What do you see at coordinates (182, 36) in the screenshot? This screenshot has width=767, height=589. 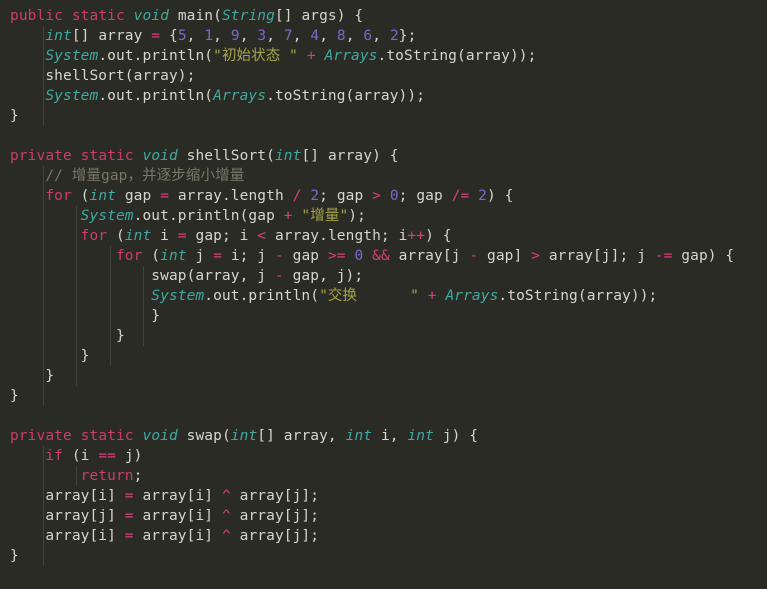 I see `token-num: 5` at bounding box center [182, 36].